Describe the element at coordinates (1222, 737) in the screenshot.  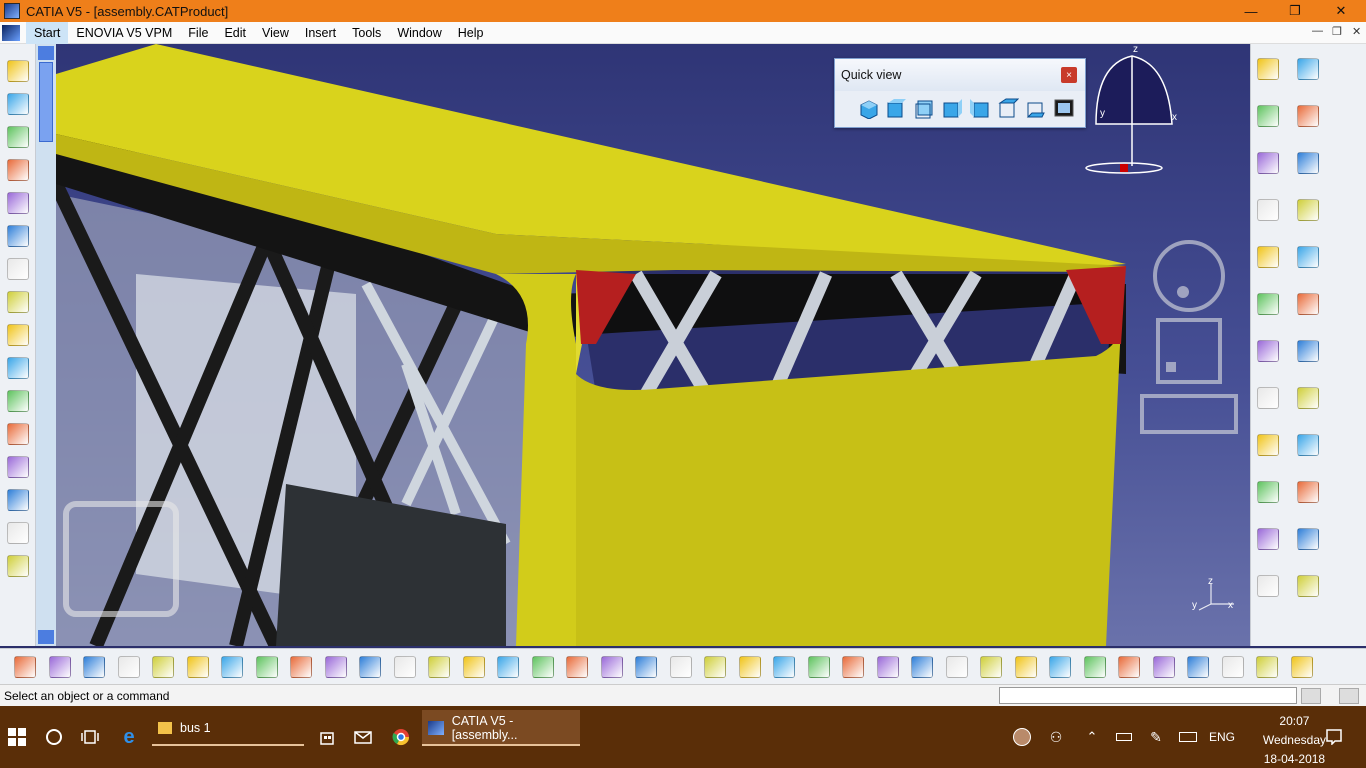
I see `language-indicator: ENG` at that location.